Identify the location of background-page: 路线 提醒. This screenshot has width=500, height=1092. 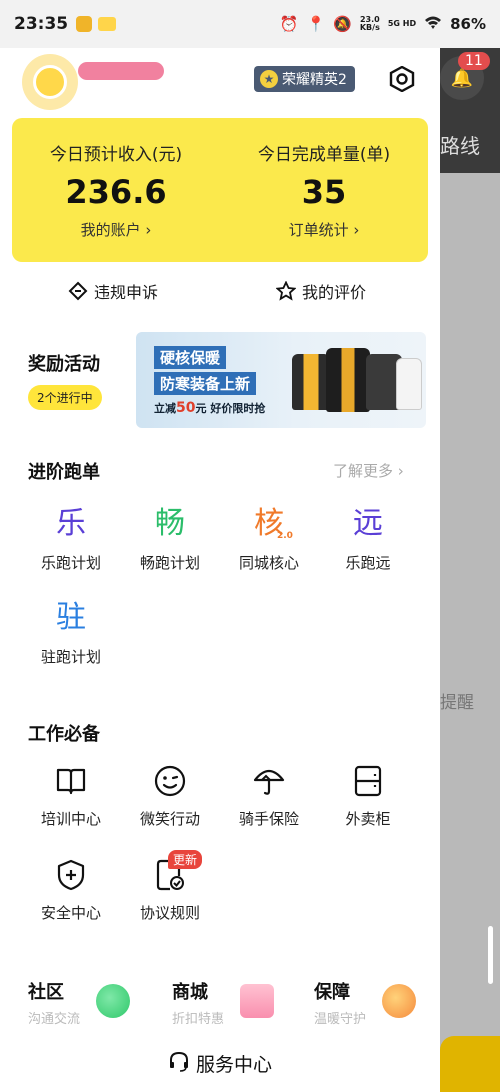
(470, 570).